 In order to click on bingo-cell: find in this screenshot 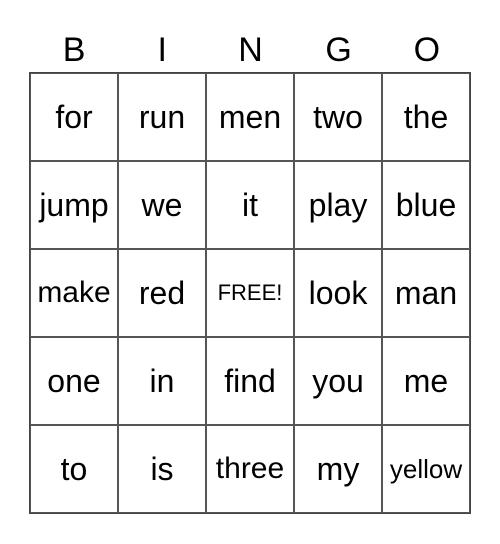, I will do `click(250, 381)`.